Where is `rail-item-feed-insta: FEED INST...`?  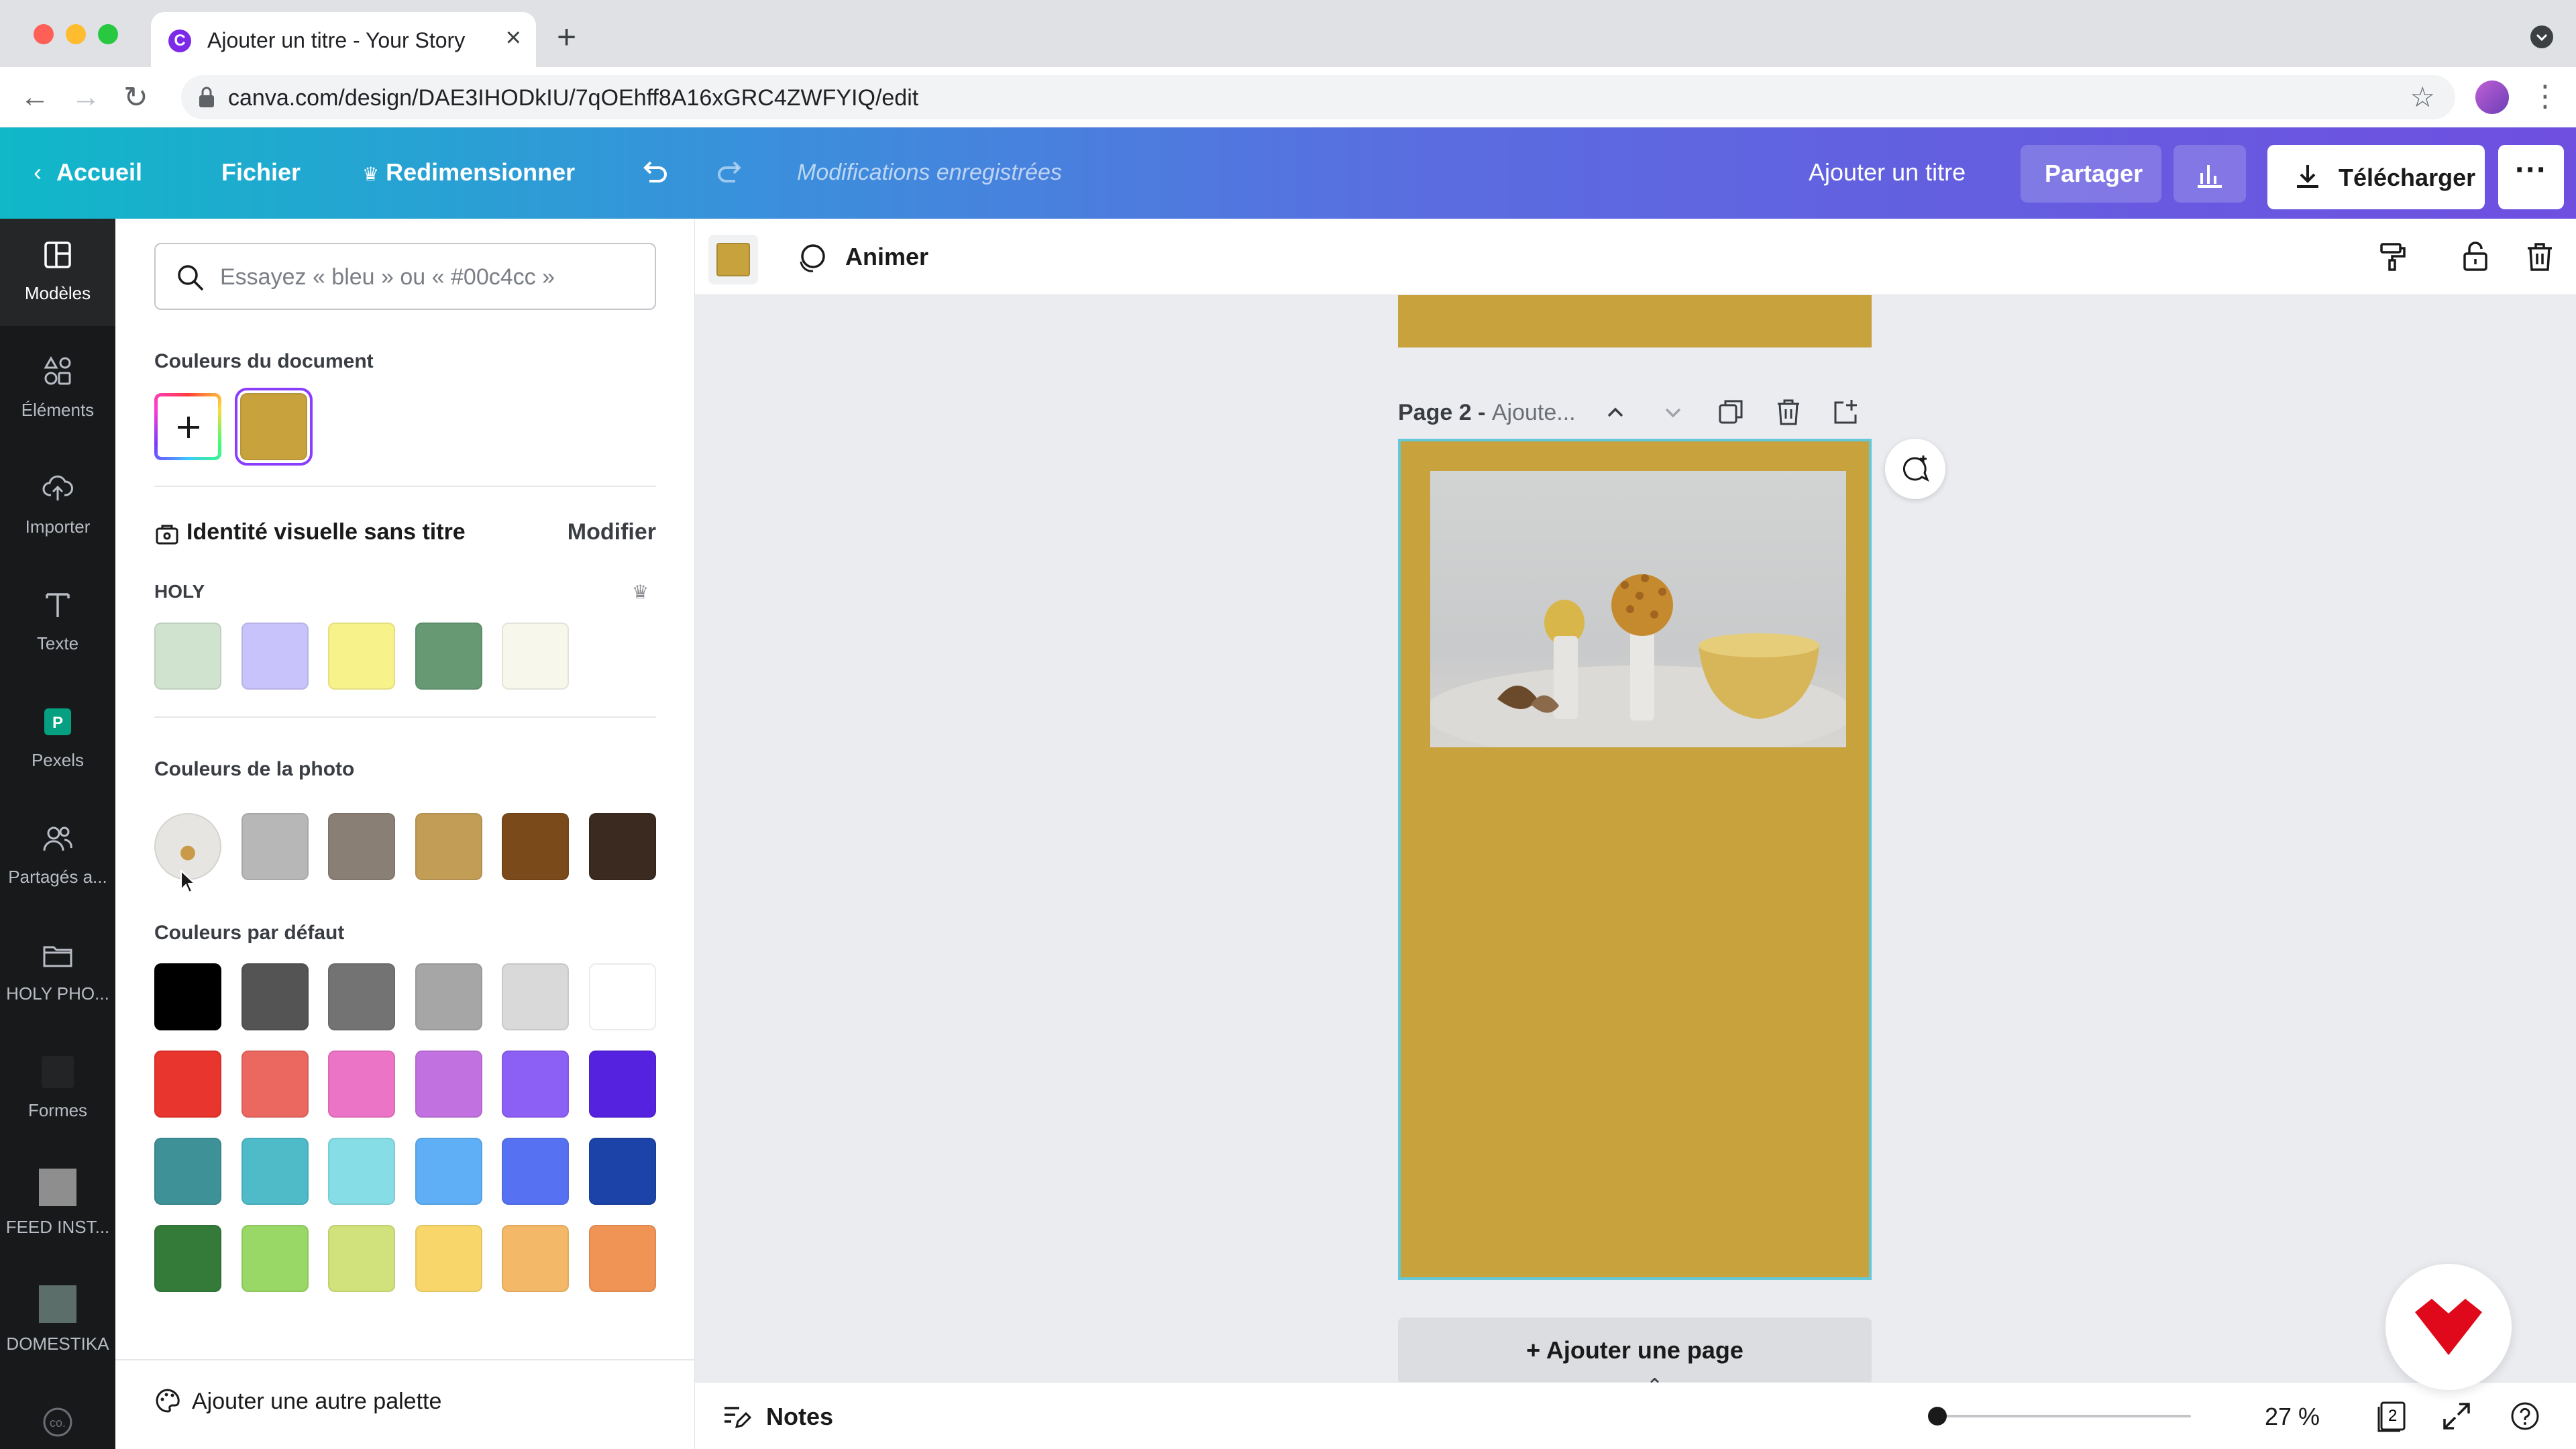 rail-item-feed-insta: FEED INST... is located at coordinates (57, 1206).